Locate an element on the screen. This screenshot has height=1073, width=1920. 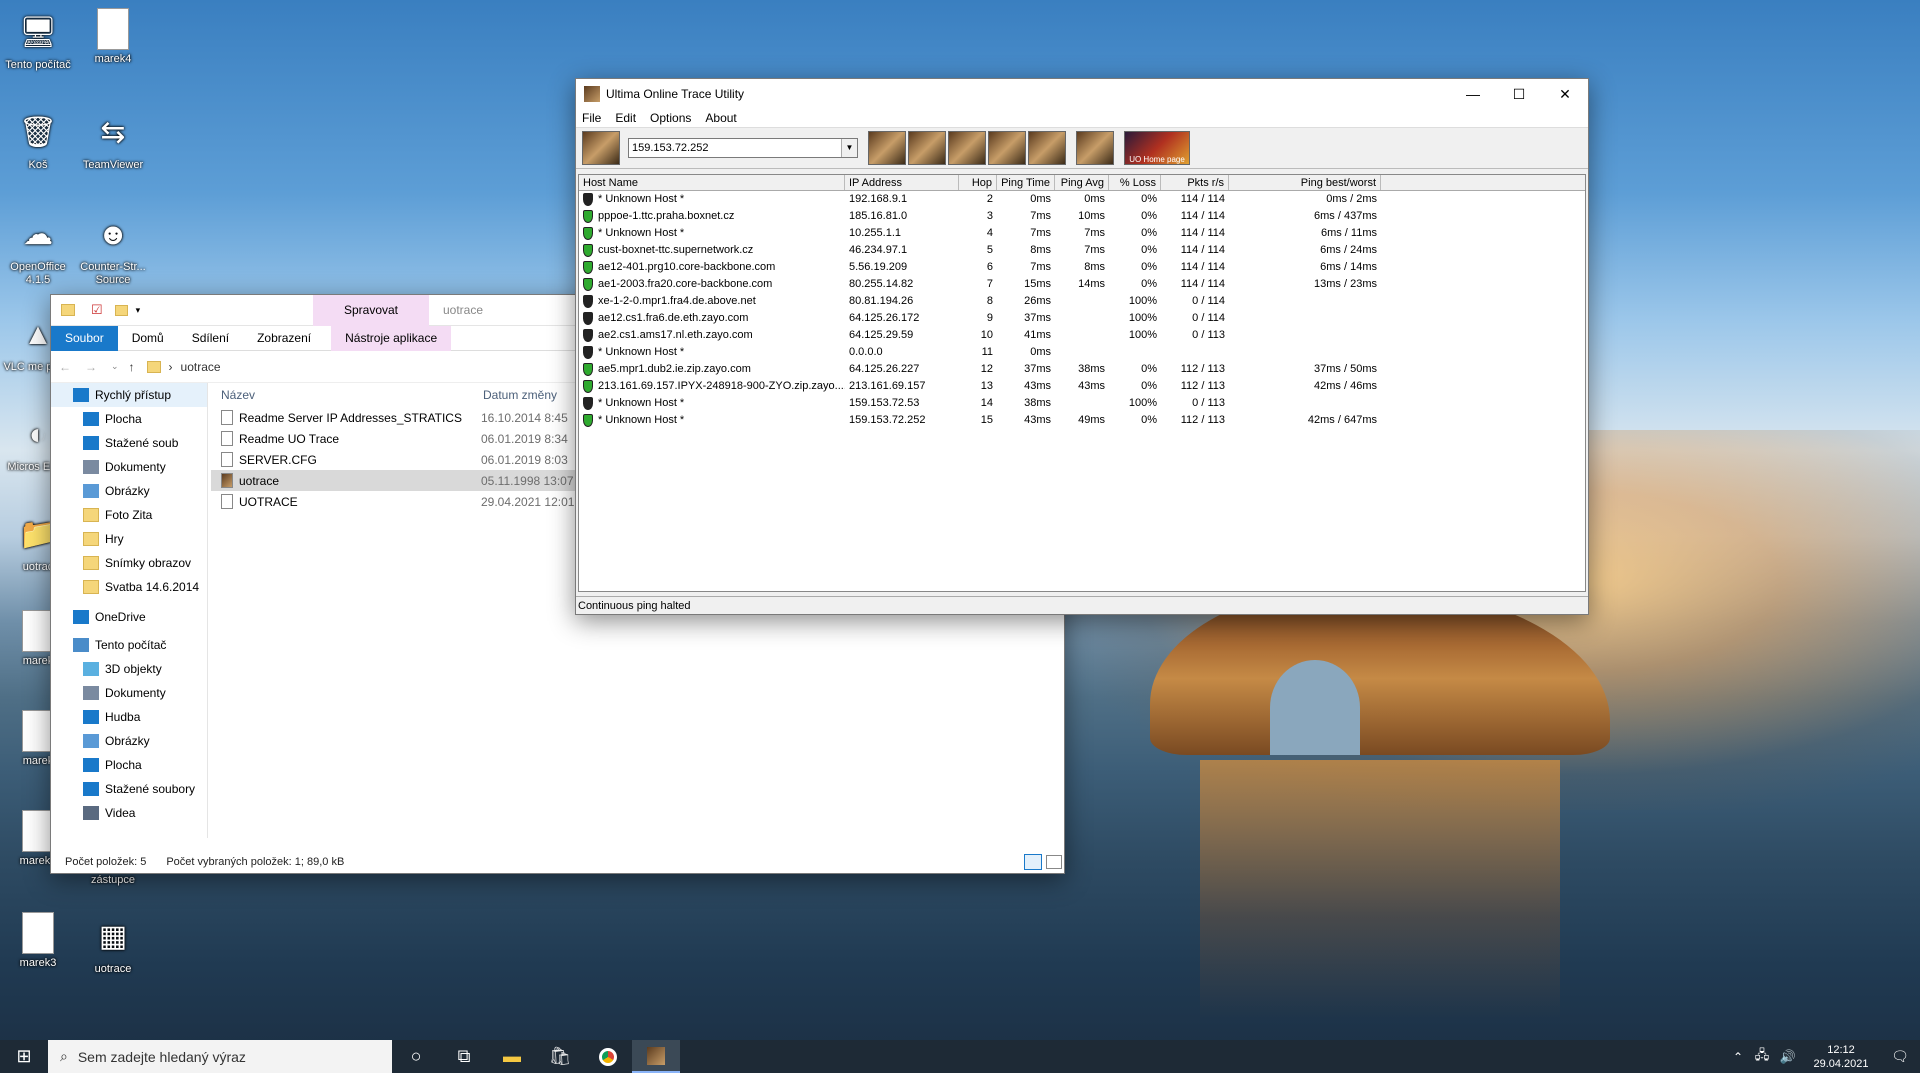
sidebar-item: Snímky obrazov is located at coordinates (129, 563).